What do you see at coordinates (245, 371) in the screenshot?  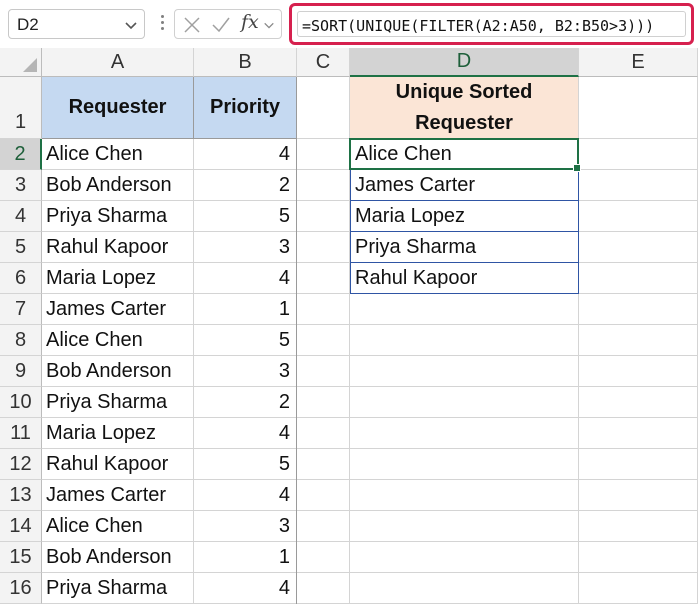 I see `cell-b9: 3` at bounding box center [245, 371].